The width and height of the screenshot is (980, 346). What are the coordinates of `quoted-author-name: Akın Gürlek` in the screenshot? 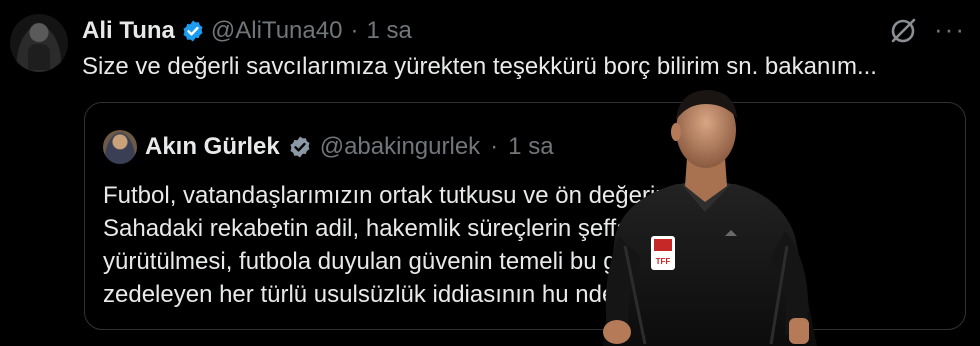 It's located at (212, 147).